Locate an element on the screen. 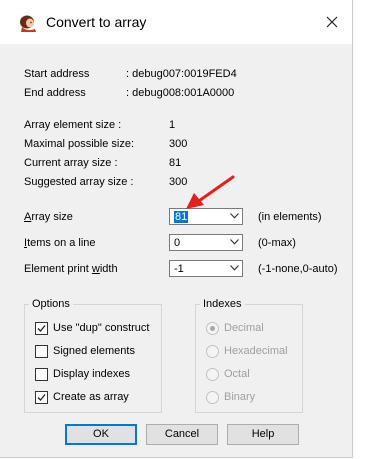 The width and height of the screenshot is (374, 459). decimal-radio is located at coordinates (212, 328).